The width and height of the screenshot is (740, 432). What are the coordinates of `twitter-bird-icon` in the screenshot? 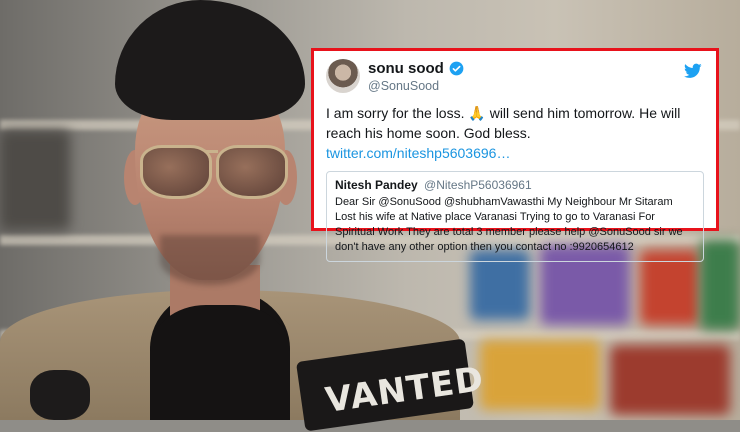 It's located at (693, 71).